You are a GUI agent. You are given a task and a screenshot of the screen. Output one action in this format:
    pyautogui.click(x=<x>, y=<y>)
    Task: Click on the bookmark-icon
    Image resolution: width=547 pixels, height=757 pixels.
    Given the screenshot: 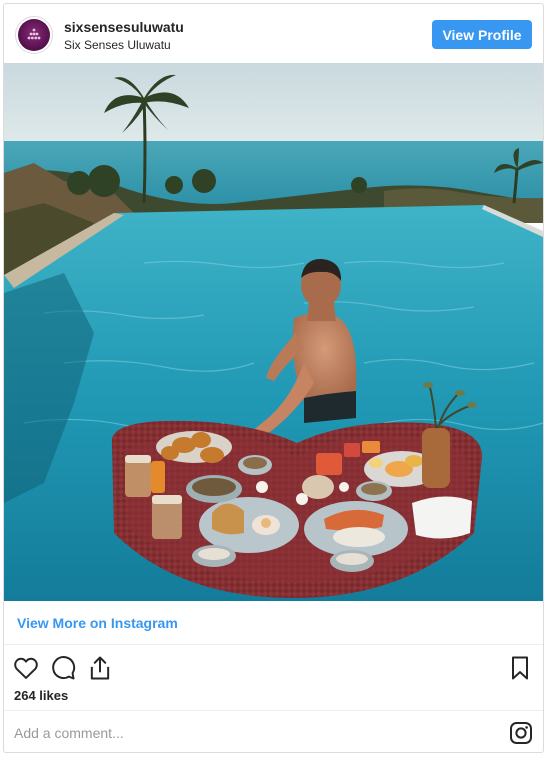 What is the action you would take?
    pyautogui.click(x=520, y=668)
    